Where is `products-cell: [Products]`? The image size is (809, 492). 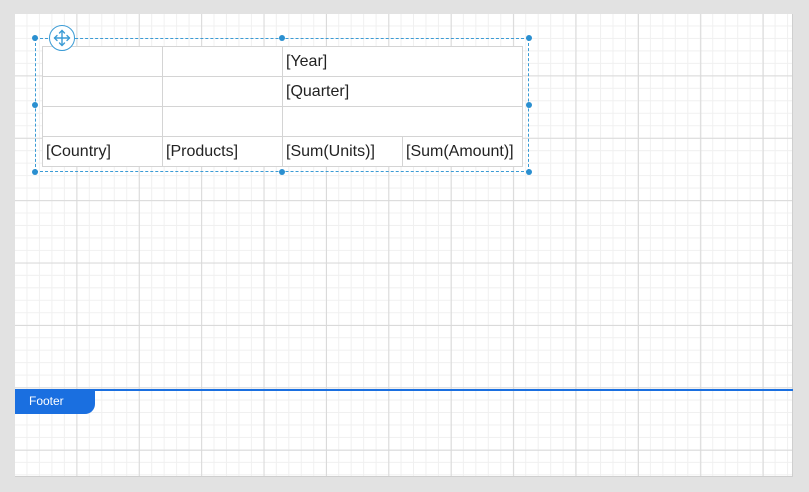
products-cell: [Products] is located at coordinates (222, 151).